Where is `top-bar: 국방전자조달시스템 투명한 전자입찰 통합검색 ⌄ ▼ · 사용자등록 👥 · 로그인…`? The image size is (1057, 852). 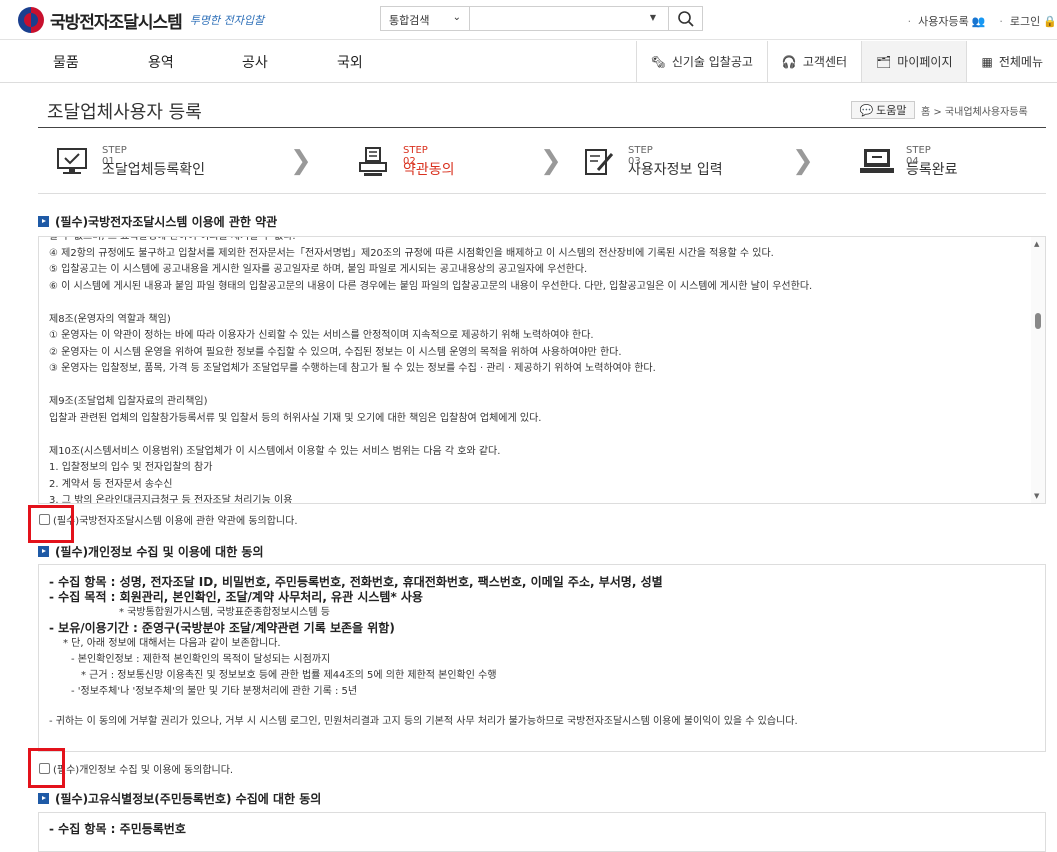
top-bar: 국방전자조달시스템 투명한 전자입찰 통합검색 ⌄ ▼ · 사용자등록 👥 · 로그인… is located at coordinates (528, 20).